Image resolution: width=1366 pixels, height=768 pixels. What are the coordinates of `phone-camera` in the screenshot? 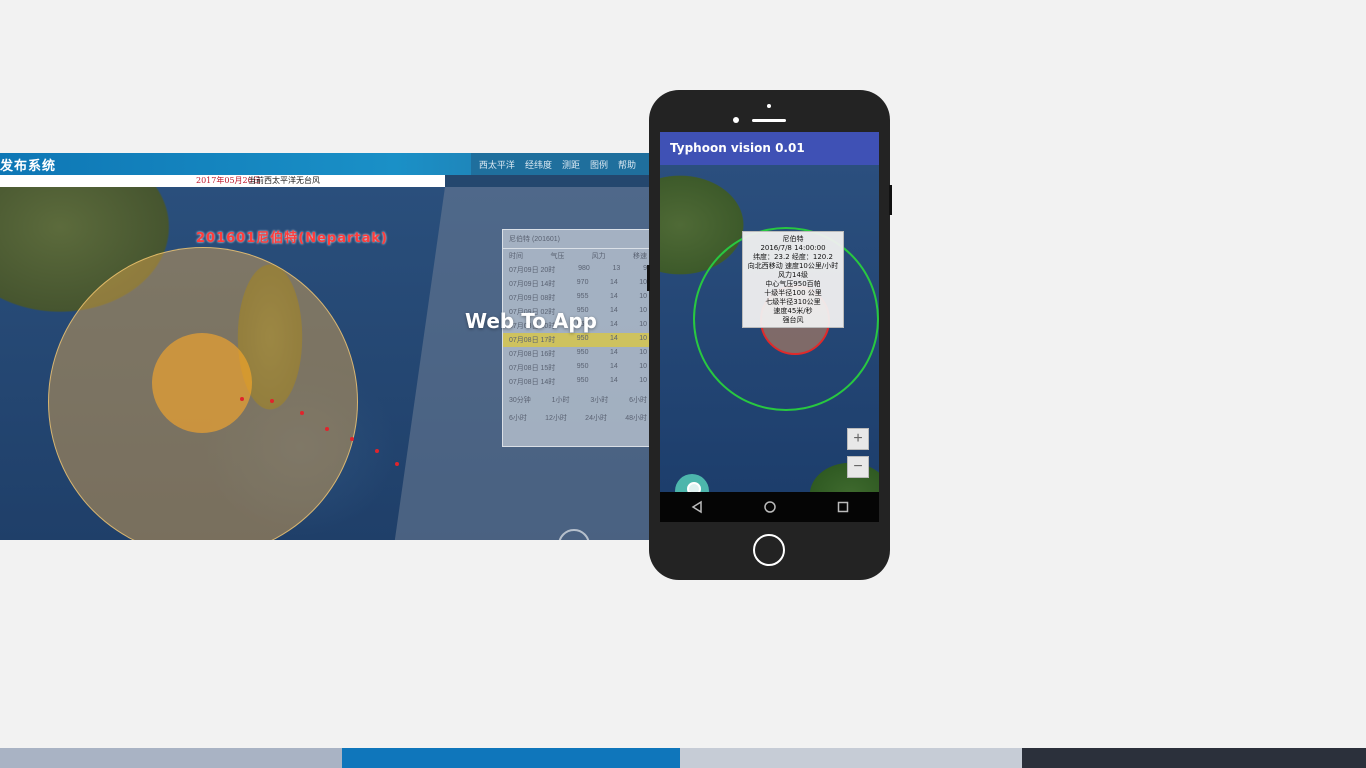 It's located at (736, 120).